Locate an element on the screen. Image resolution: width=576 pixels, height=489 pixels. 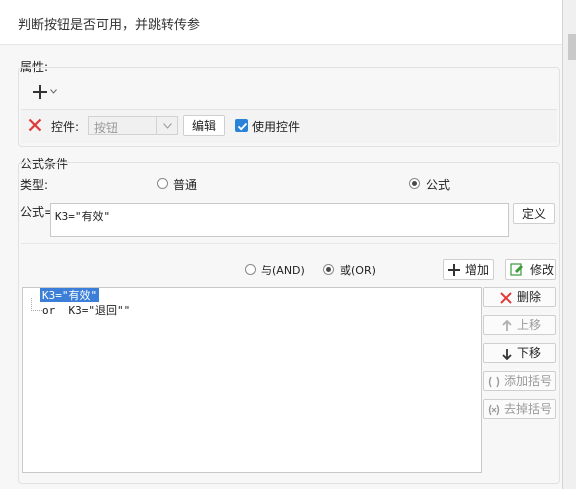
logic-and-radio is located at coordinates (250, 269).